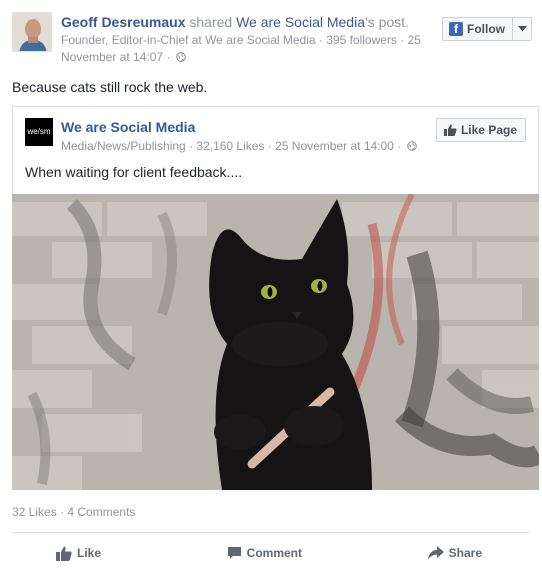 The image size is (542, 572). Describe the element at coordinates (123, 22) in the screenshot. I see `author-name: Geoff Desreumaux` at that location.